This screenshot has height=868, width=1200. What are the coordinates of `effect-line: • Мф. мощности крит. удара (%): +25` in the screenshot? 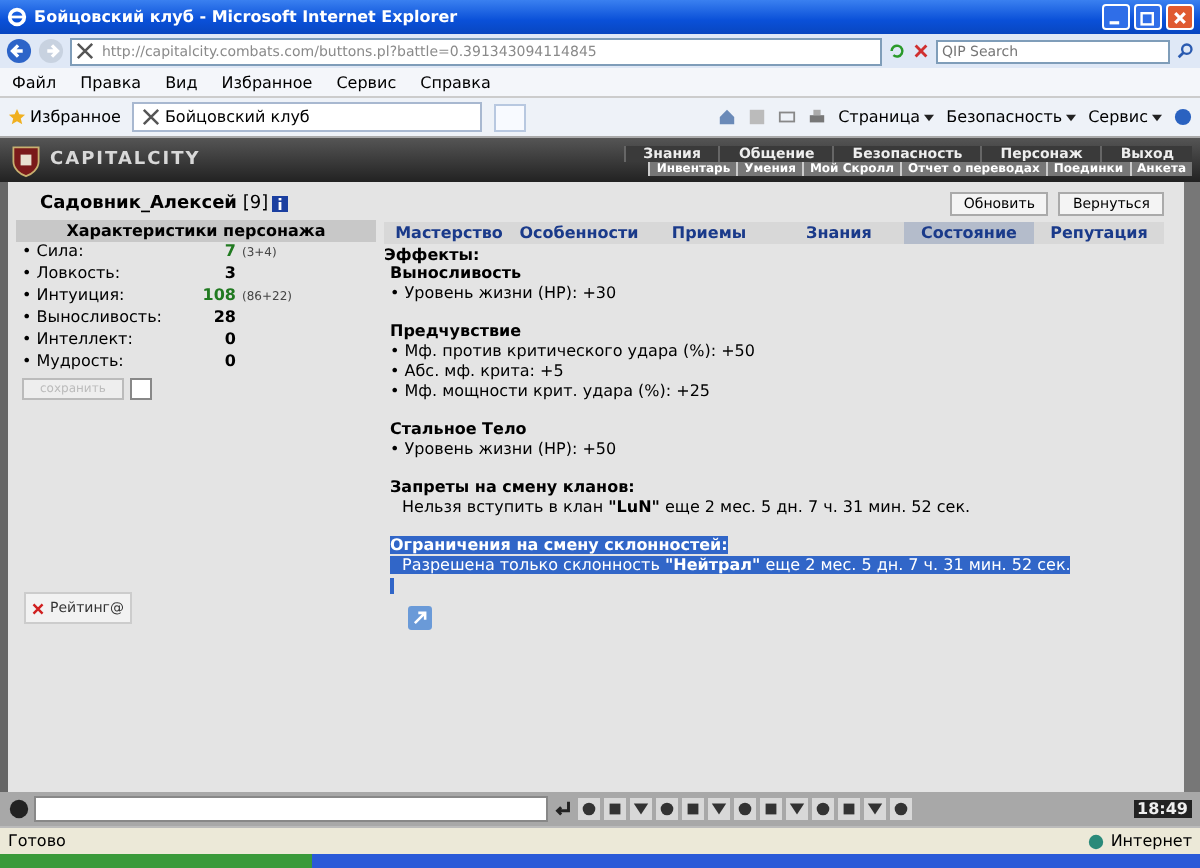 It's located at (551, 392).